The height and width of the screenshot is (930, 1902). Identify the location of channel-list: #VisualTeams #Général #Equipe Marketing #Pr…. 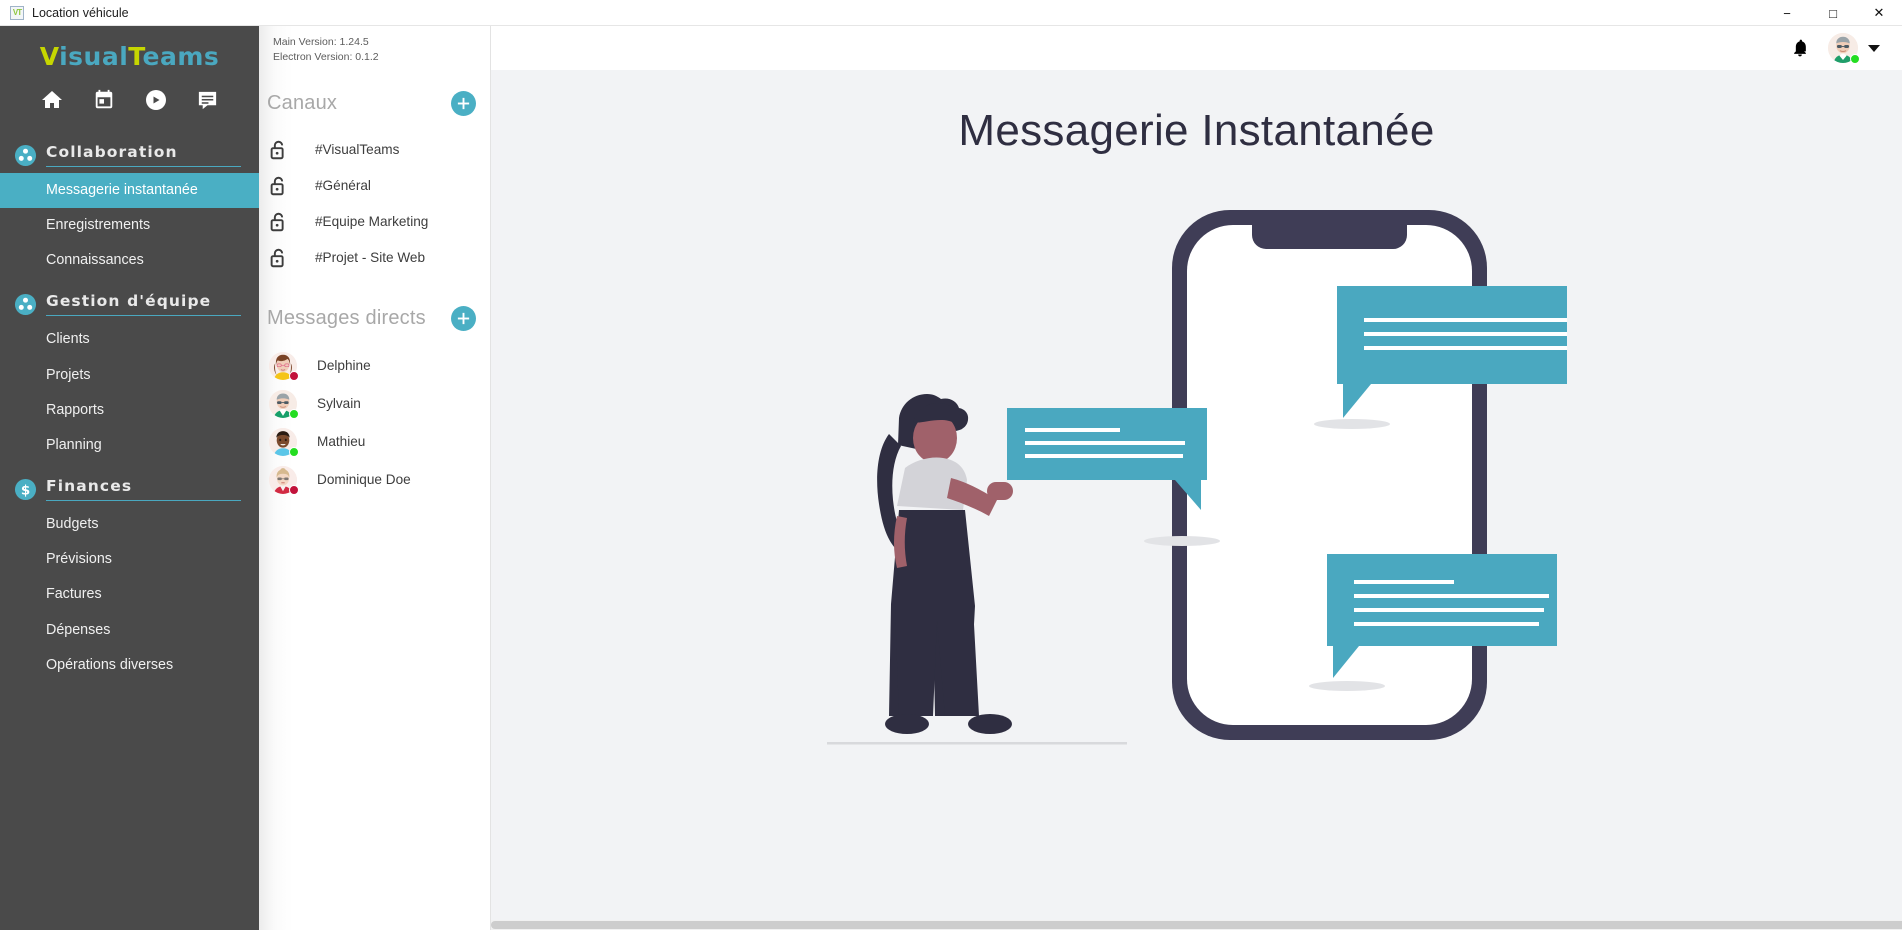
(374, 204).